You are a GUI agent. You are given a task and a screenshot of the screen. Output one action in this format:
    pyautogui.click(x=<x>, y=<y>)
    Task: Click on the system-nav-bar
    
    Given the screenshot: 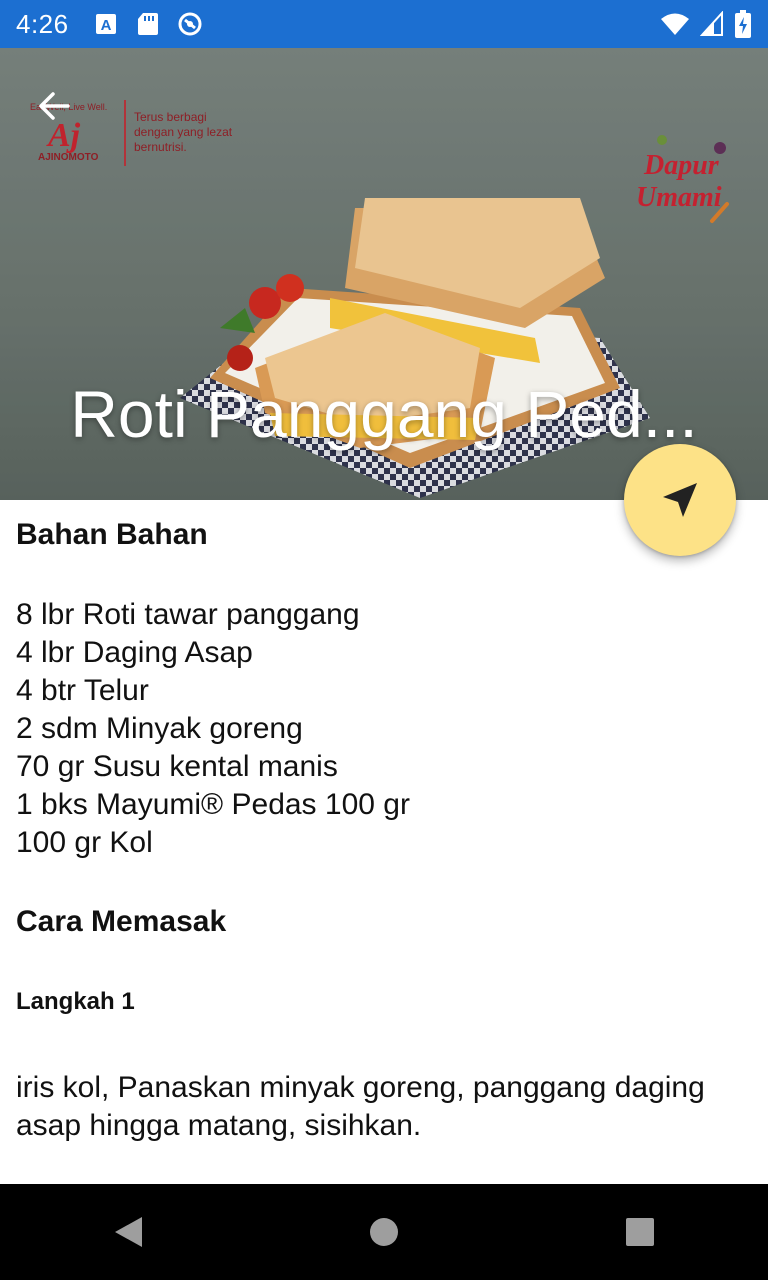 What is the action you would take?
    pyautogui.click(x=384, y=1232)
    